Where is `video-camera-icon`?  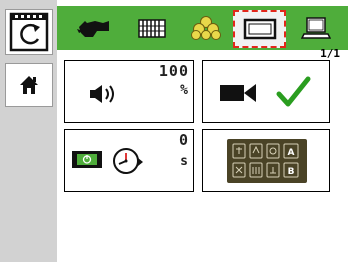
video-camera-icon is located at coordinates (238, 93).